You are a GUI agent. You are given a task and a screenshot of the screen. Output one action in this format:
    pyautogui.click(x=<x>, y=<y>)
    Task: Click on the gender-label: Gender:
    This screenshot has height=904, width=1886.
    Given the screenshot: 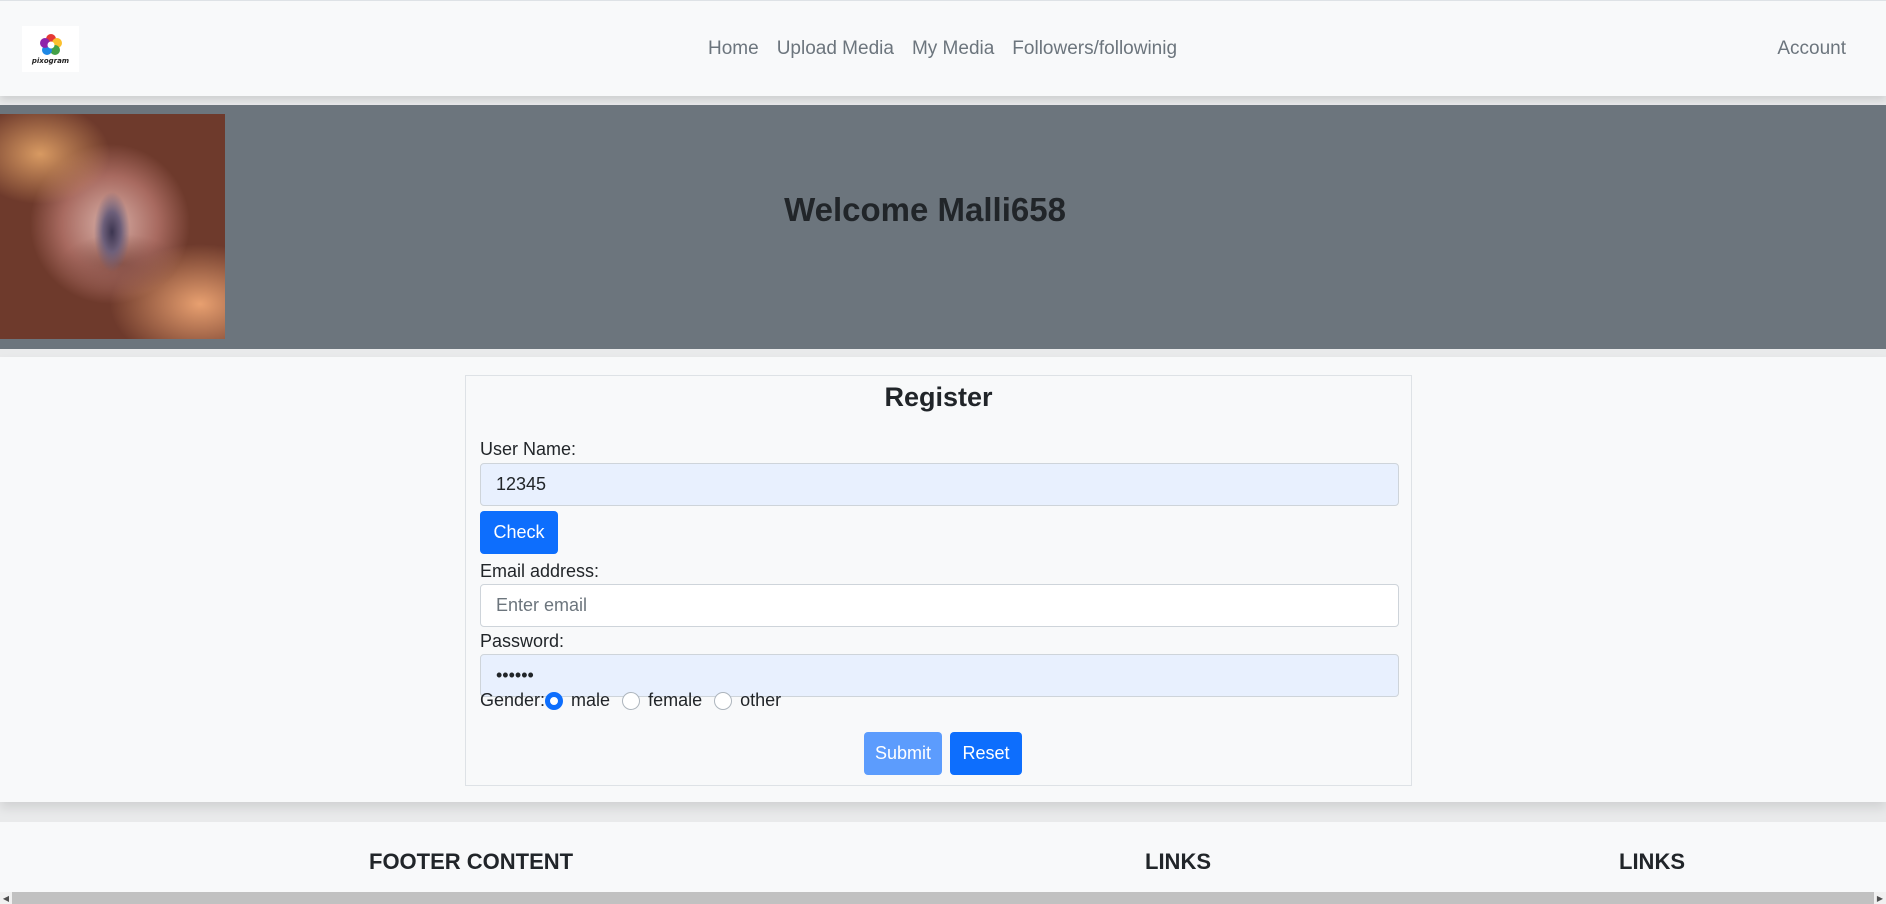 What is the action you would take?
    pyautogui.click(x=513, y=700)
    